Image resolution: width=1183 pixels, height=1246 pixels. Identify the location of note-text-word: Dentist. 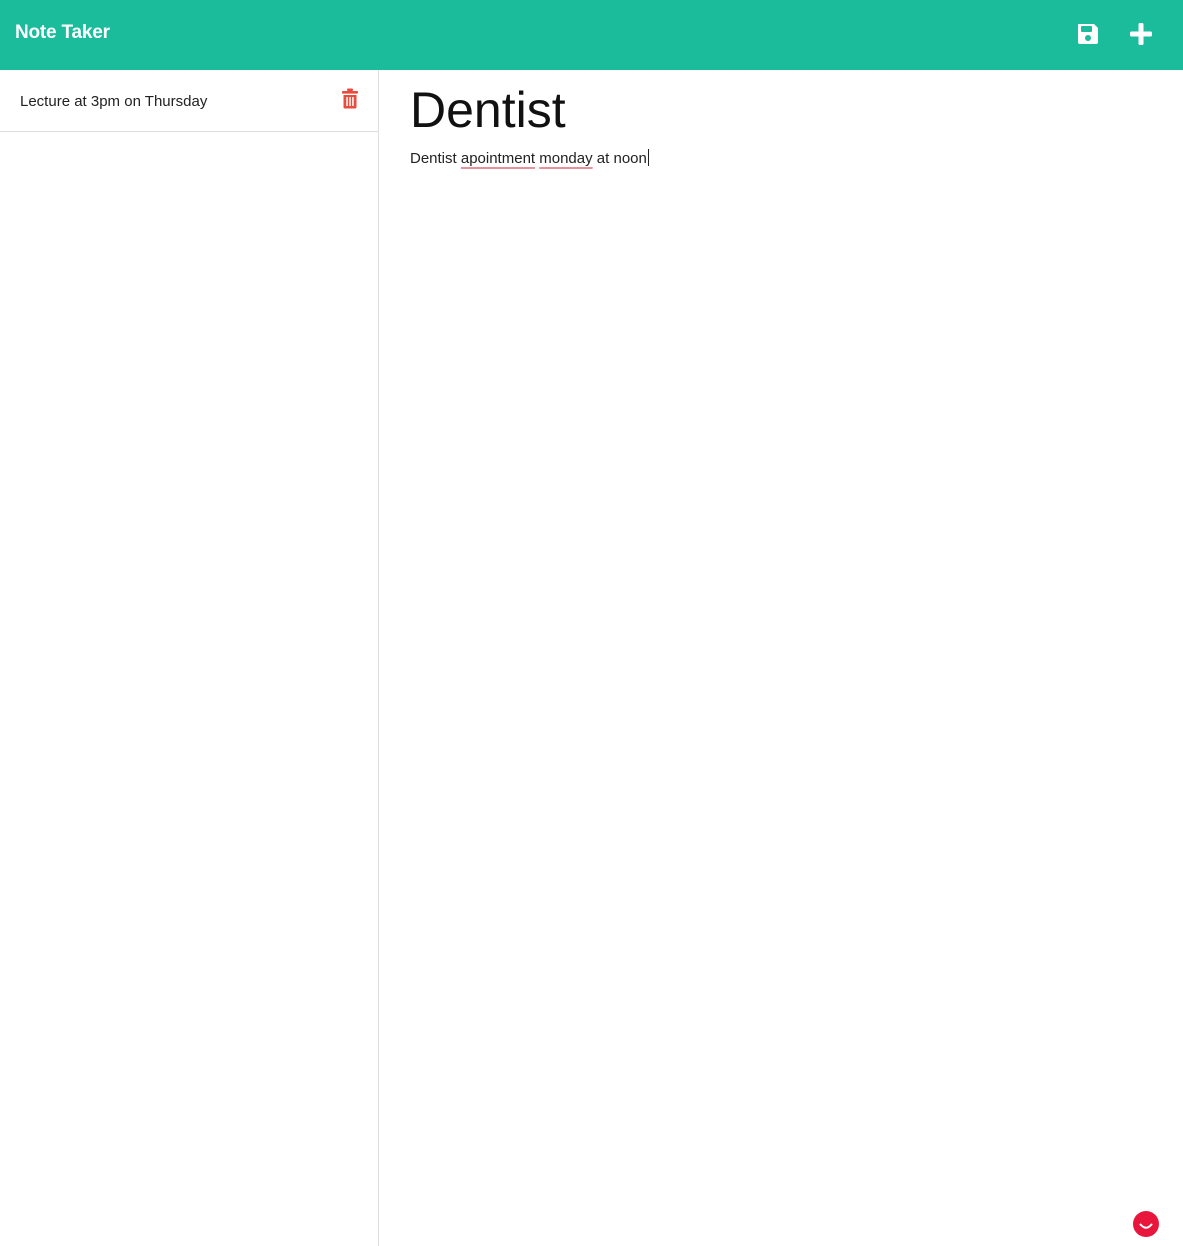
(433, 158).